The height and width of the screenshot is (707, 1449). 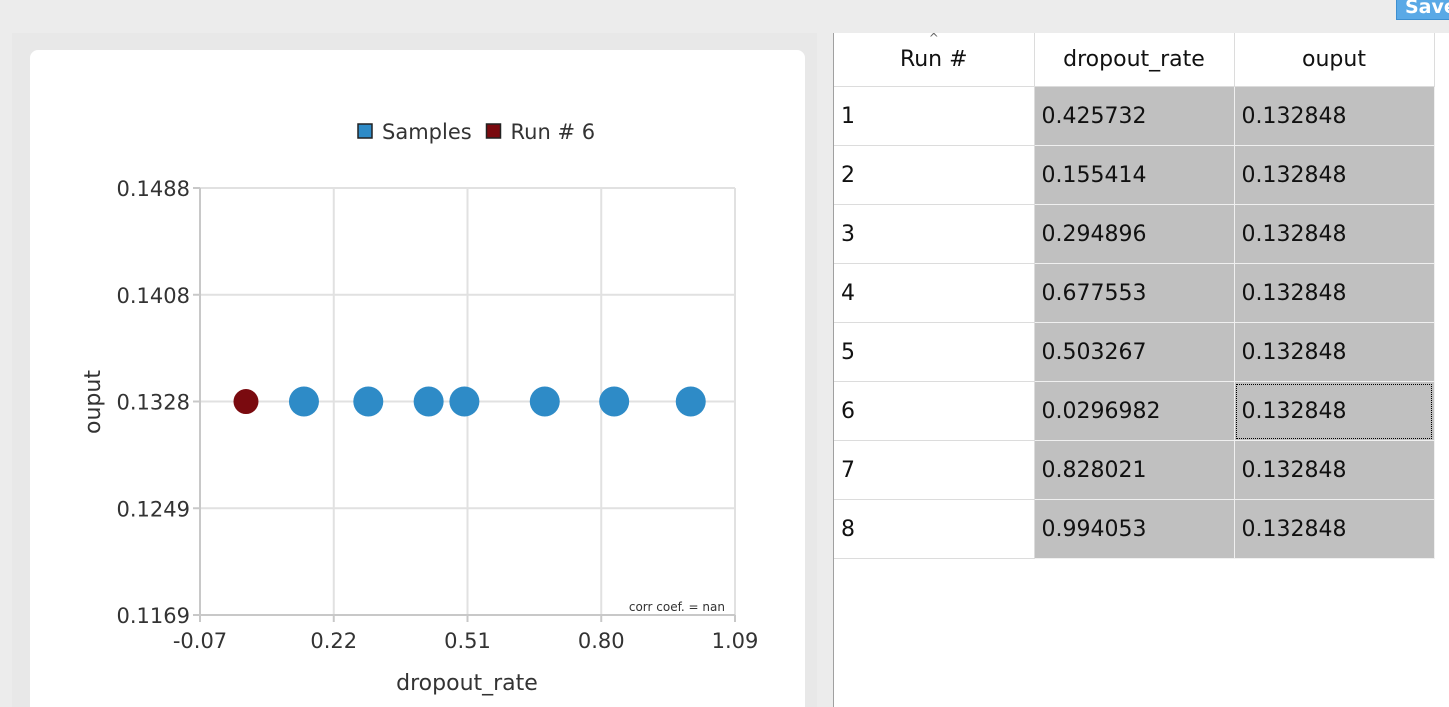 What do you see at coordinates (153, 189) in the screenshot?
I see `y-tick-label: 0.1488` at bounding box center [153, 189].